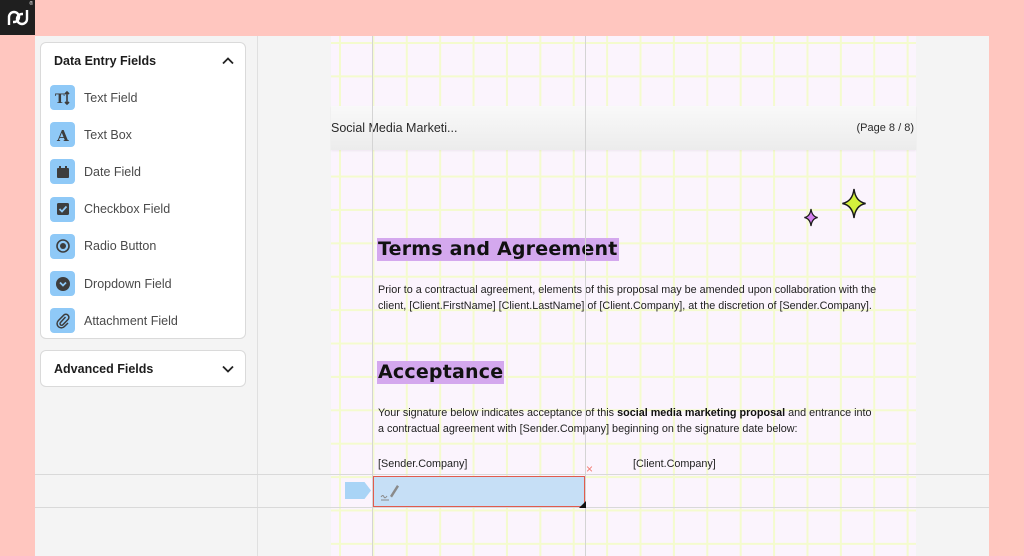  What do you see at coordinates (111, 97) in the screenshot?
I see `field-label: Text Field` at bounding box center [111, 97].